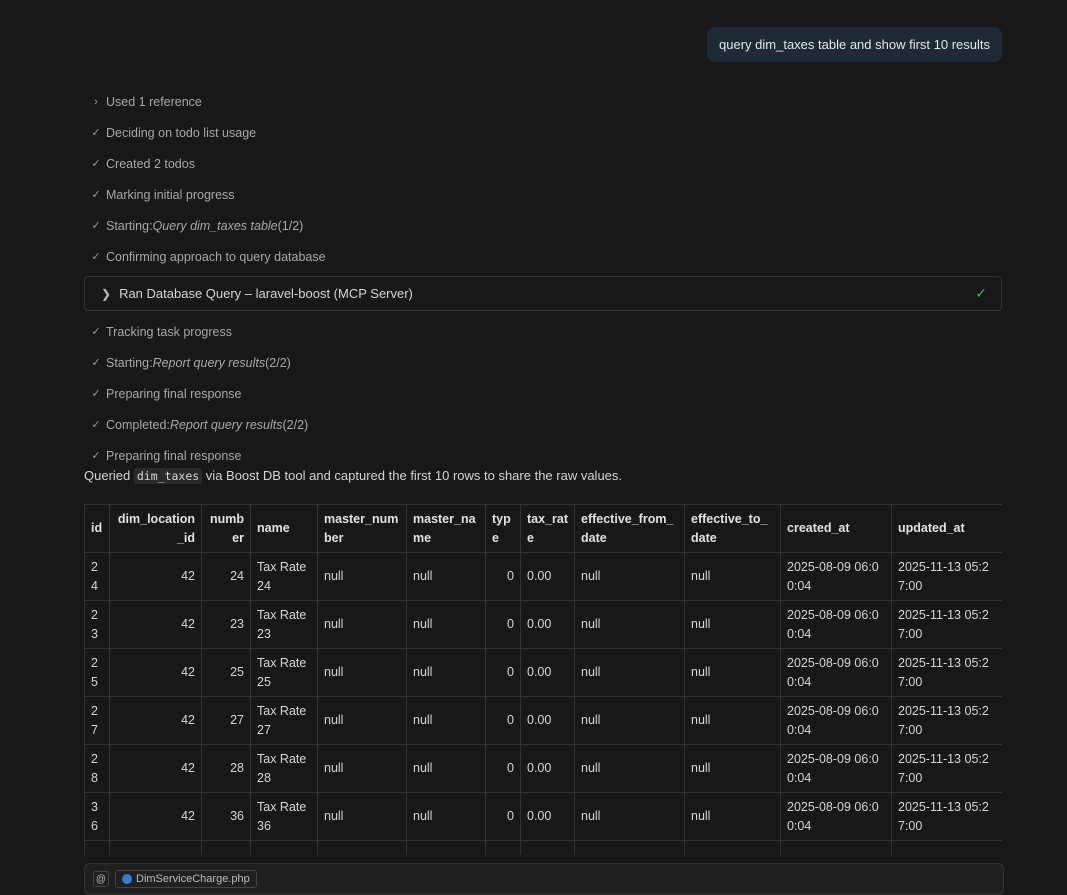 The height and width of the screenshot is (895, 1067). Describe the element at coordinates (101, 879) in the screenshot. I see `at-icon: @` at that location.